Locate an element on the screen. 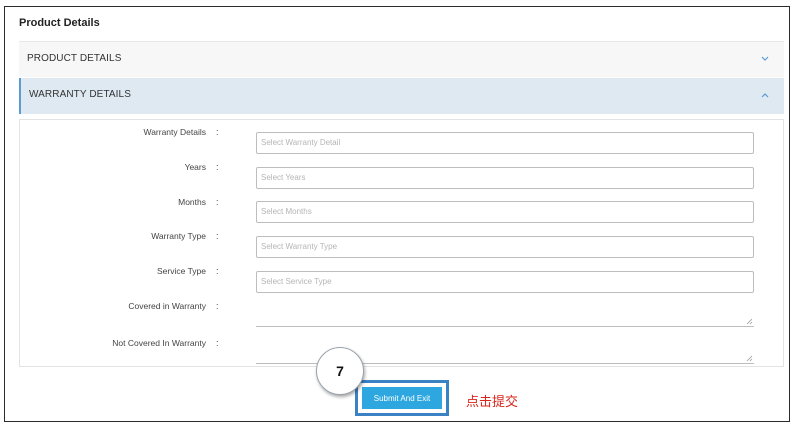  warranty-details-placeholder: Select Warranty Detail is located at coordinates (301, 142).